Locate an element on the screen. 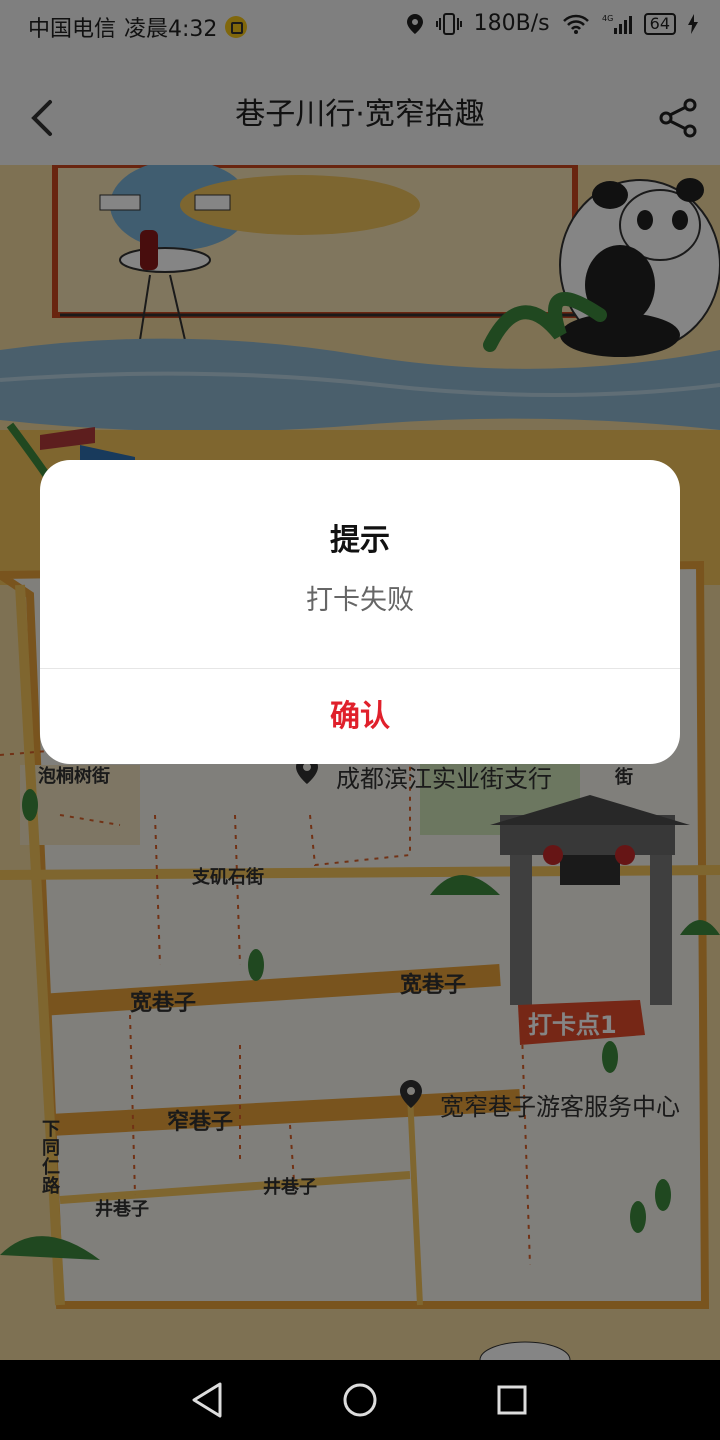 The height and width of the screenshot is (1440, 720). recents-square-icon is located at coordinates (512, 1400).